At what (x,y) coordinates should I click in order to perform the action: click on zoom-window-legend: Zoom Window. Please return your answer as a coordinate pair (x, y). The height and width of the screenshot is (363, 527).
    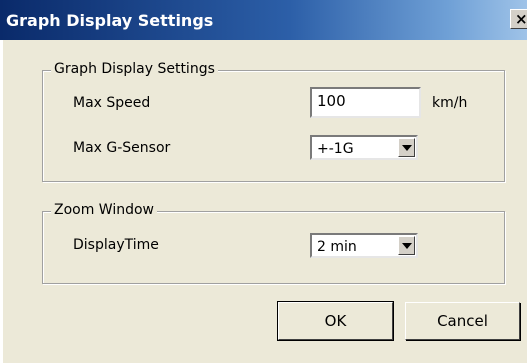
    Looking at the image, I should click on (104, 210).